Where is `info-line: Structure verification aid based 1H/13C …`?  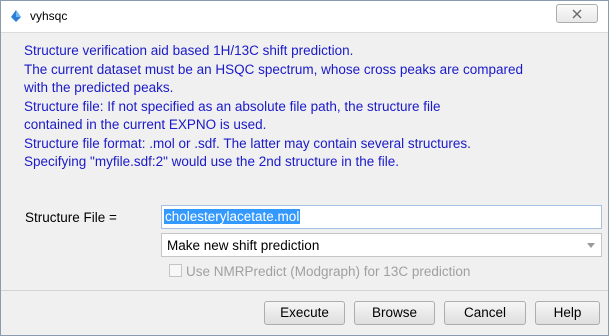 info-line: Structure verification aid based 1H/13C … is located at coordinates (189, 50).